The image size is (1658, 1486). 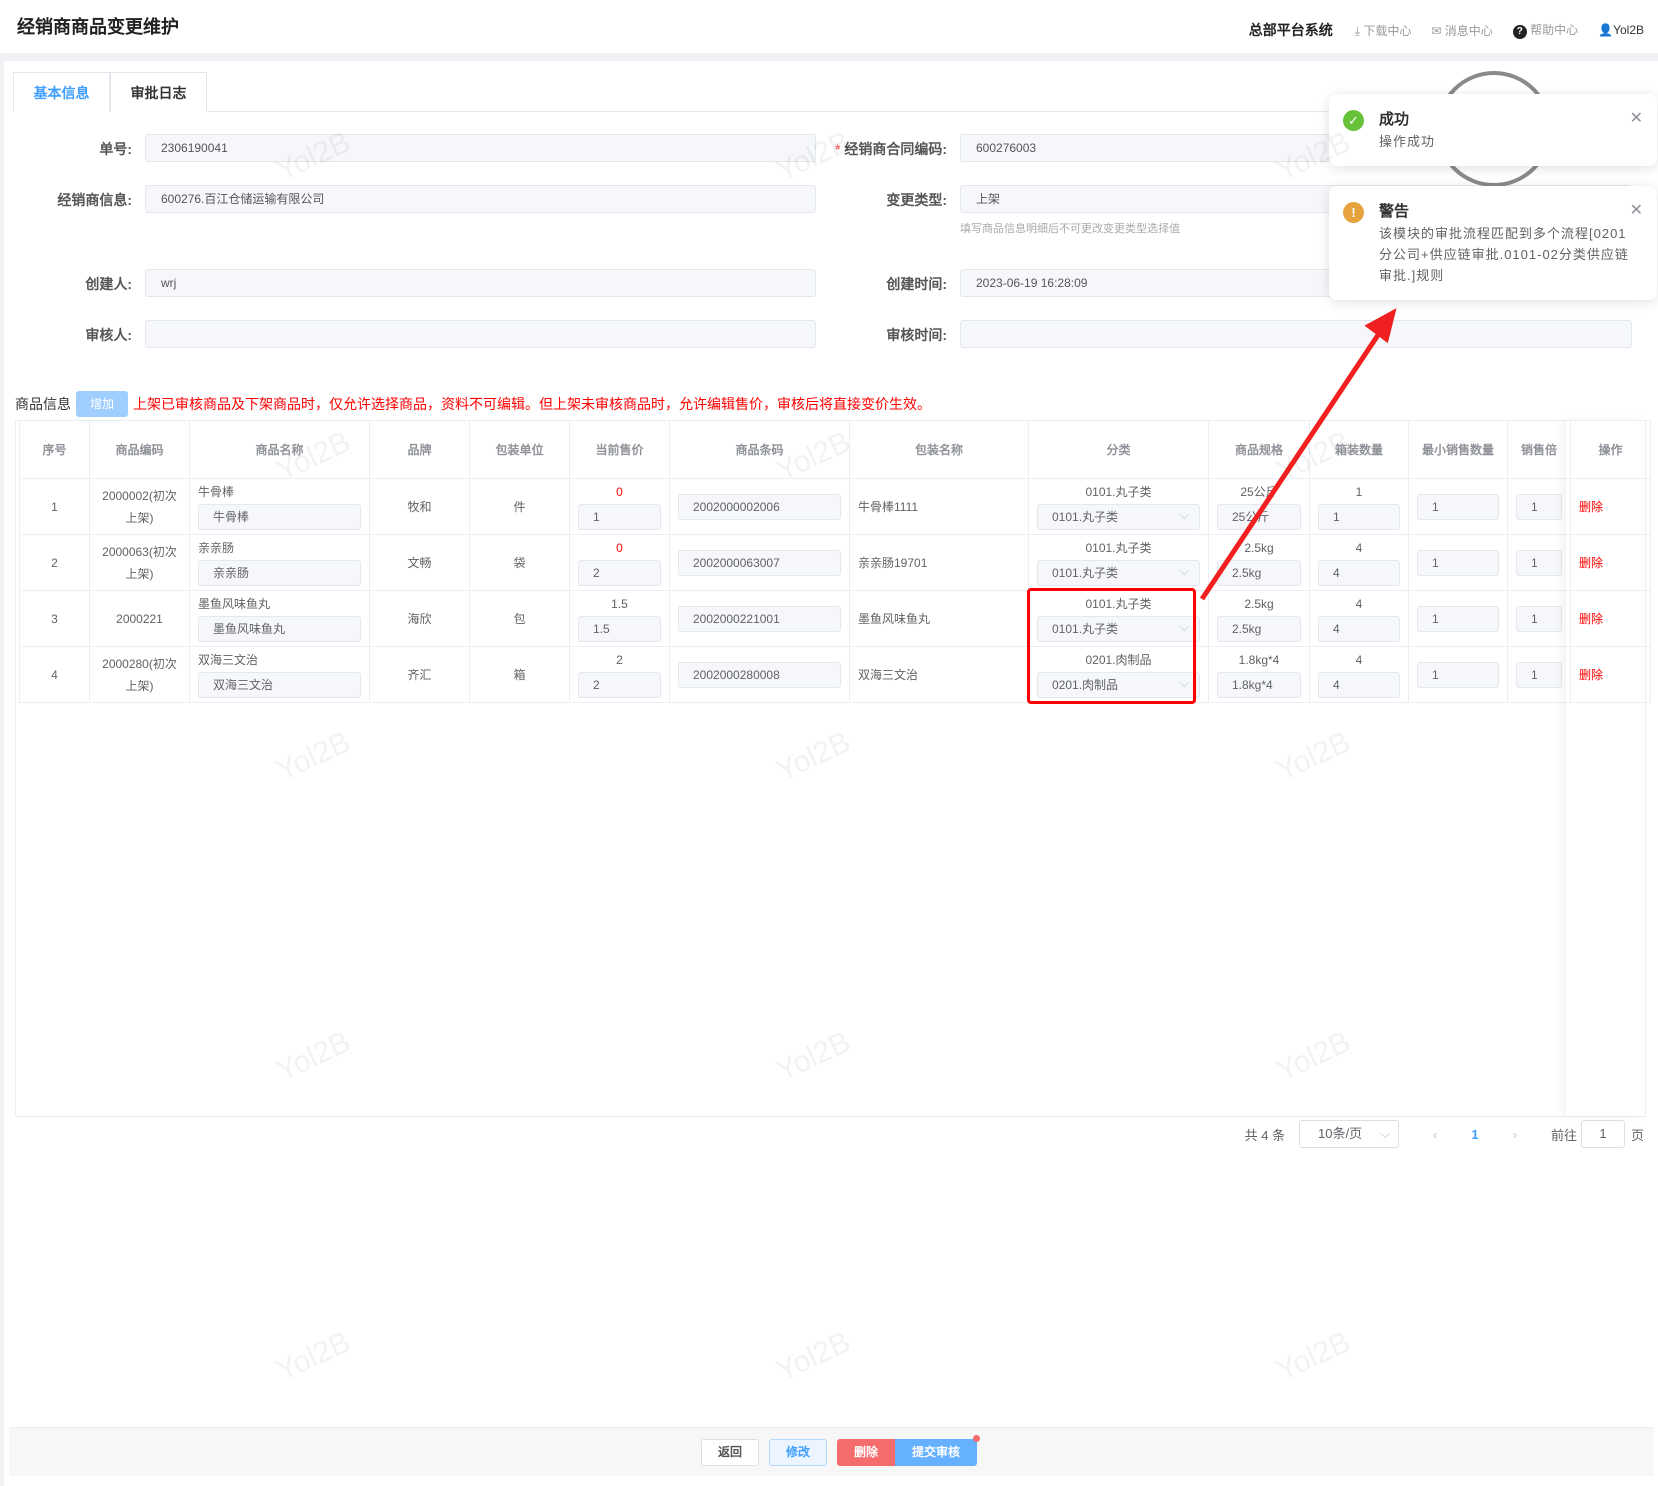 I want to click on prev-page-button: ‹, so click(x=1435, y=1134).